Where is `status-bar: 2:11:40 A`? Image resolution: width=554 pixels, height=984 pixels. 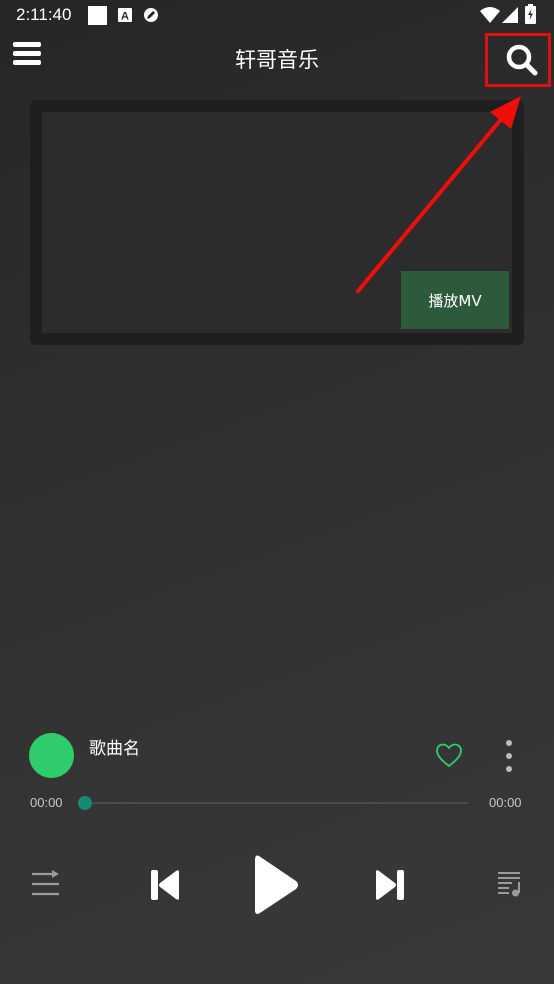
status-bar: 2:11:40 A is located at coordinates (277, 15).